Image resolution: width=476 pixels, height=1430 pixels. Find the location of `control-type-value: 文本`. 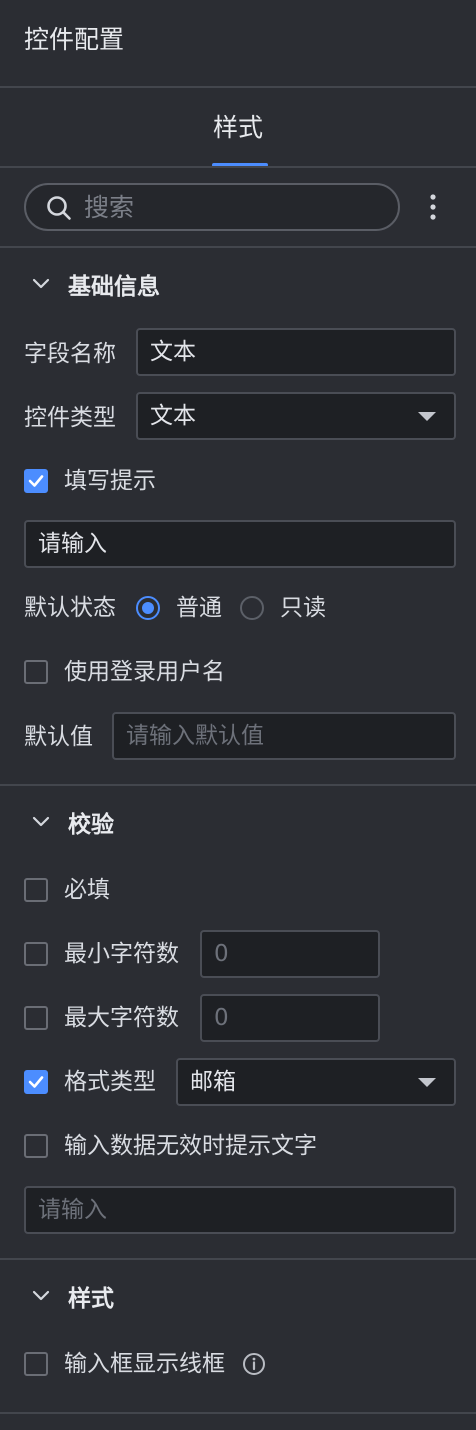

control-type-value: 文本 is located at coordinates (173, 416).